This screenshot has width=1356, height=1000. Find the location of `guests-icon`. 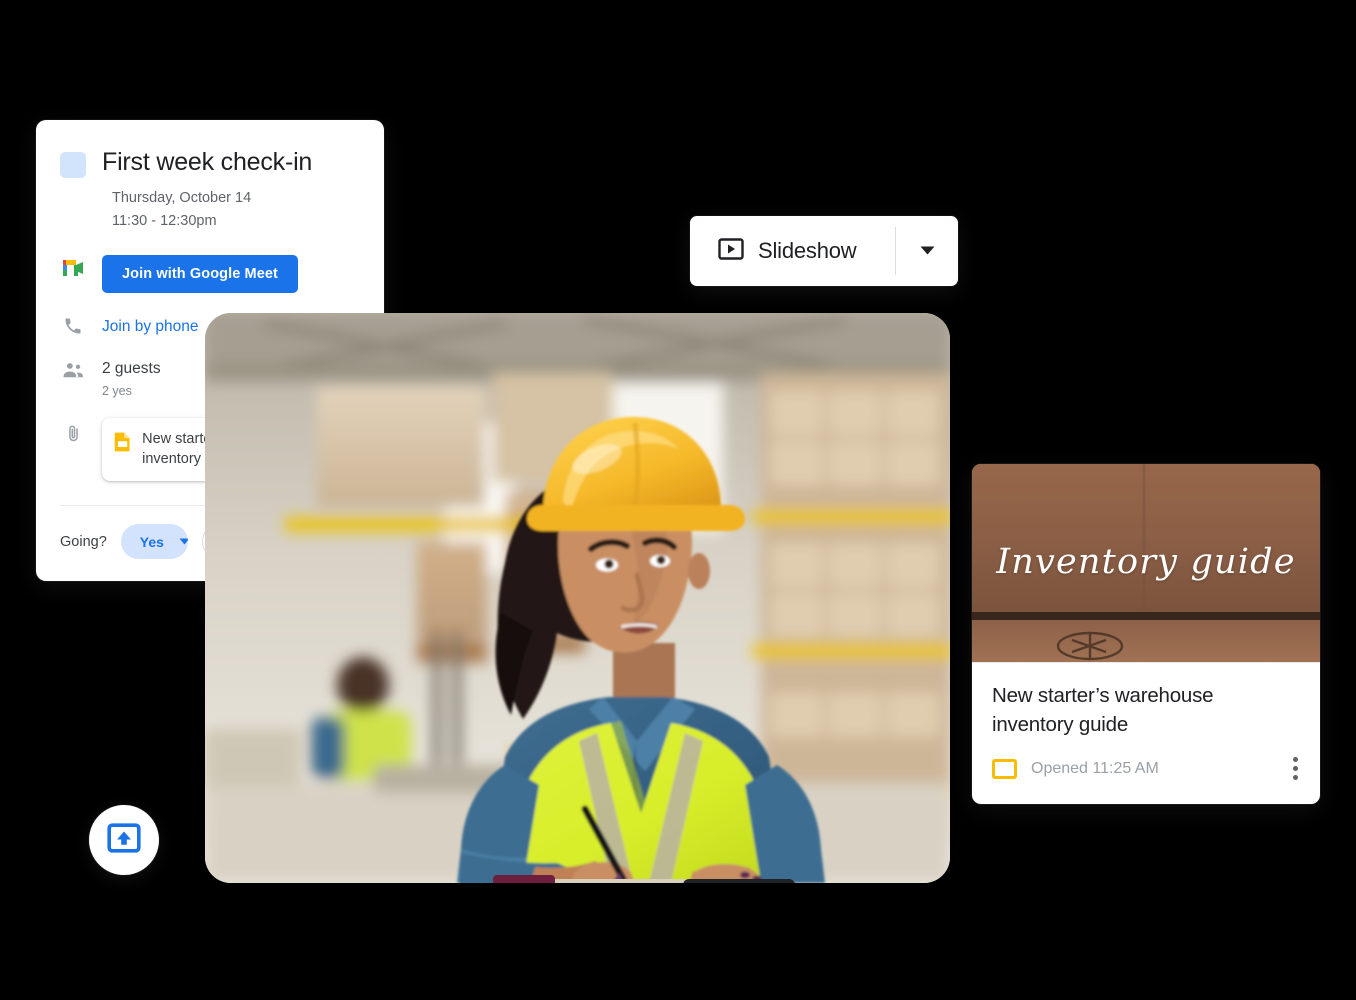

guests-icon is located at coordinates (73, 369).